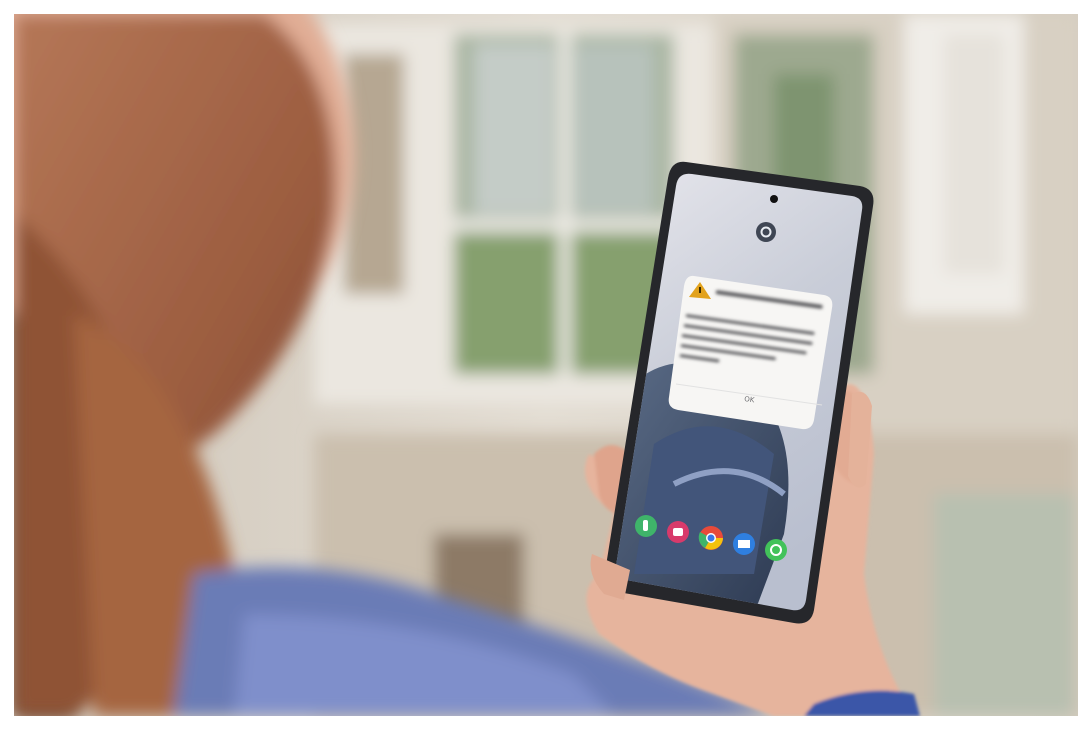 Image resolution: width=1086 pixels, height=731 pixels. What do you see at coordinates (750, 352) in the screenshot?
I see `alert-dialog: OK` at bounding box center [750, 352].